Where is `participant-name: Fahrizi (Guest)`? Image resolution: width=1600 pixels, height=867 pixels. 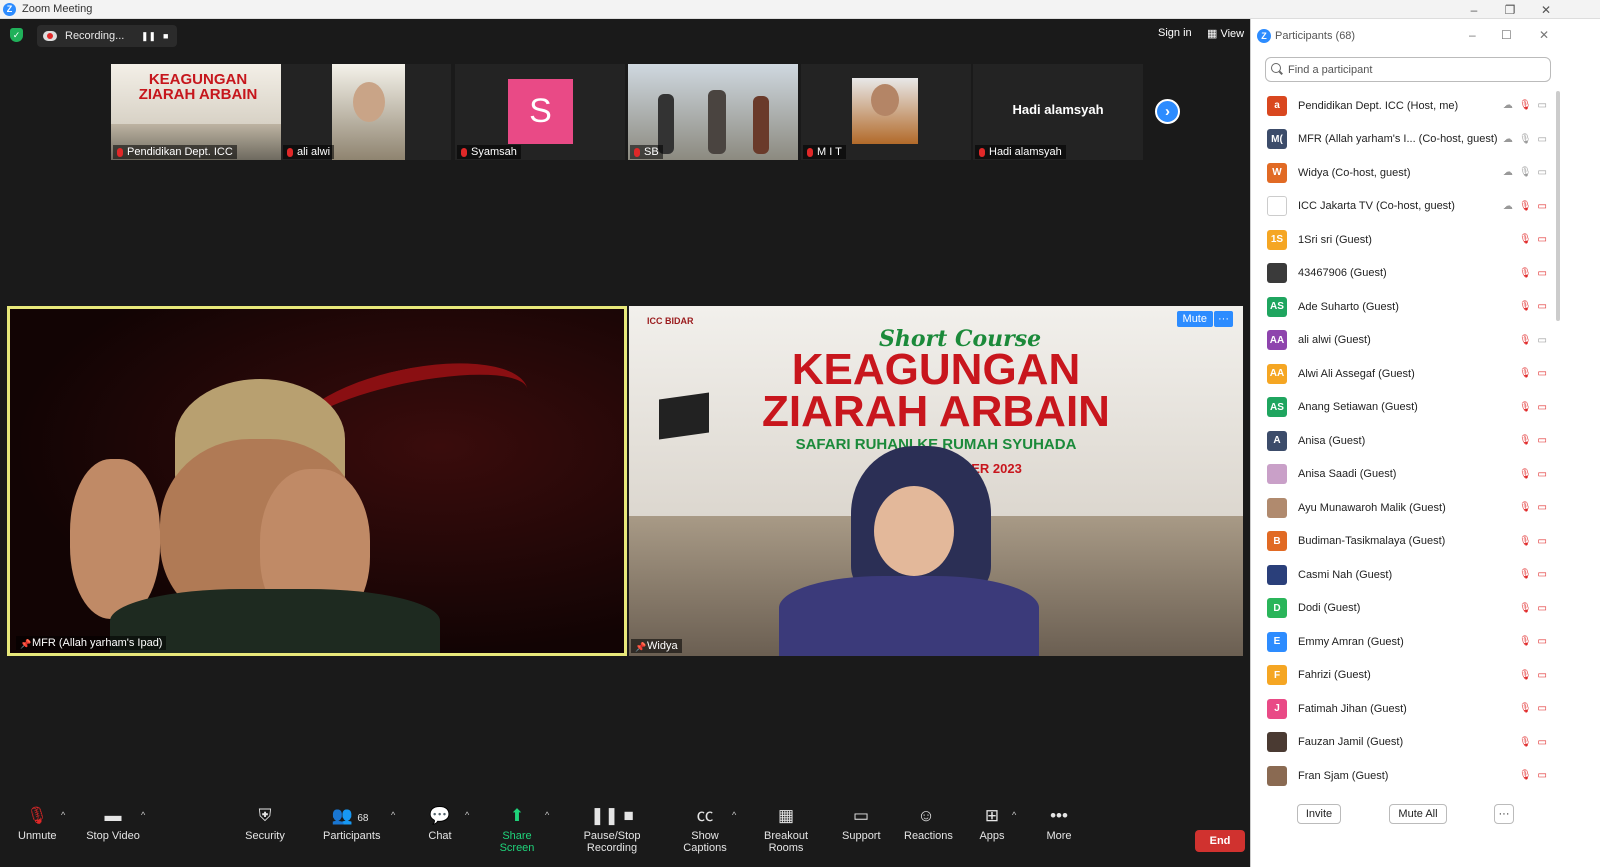
participant-name: Fahrizi (Guest) is located at coordinates (1334, 675).